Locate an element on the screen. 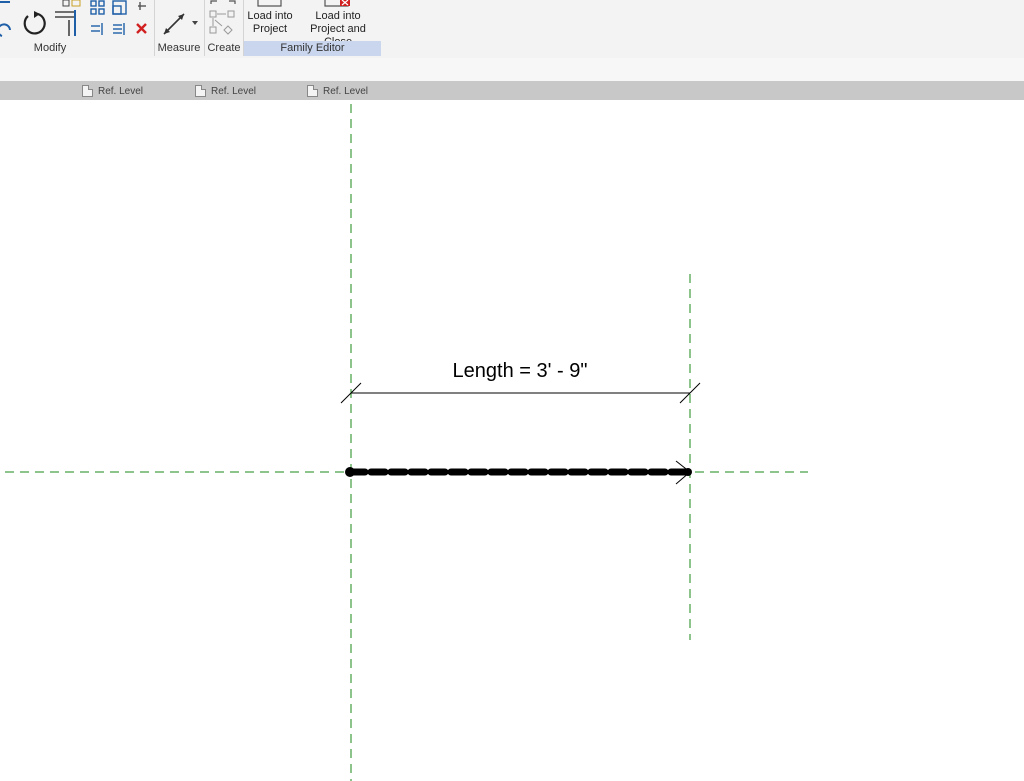  load-and-close-icon is located at coordinates (339, 4).